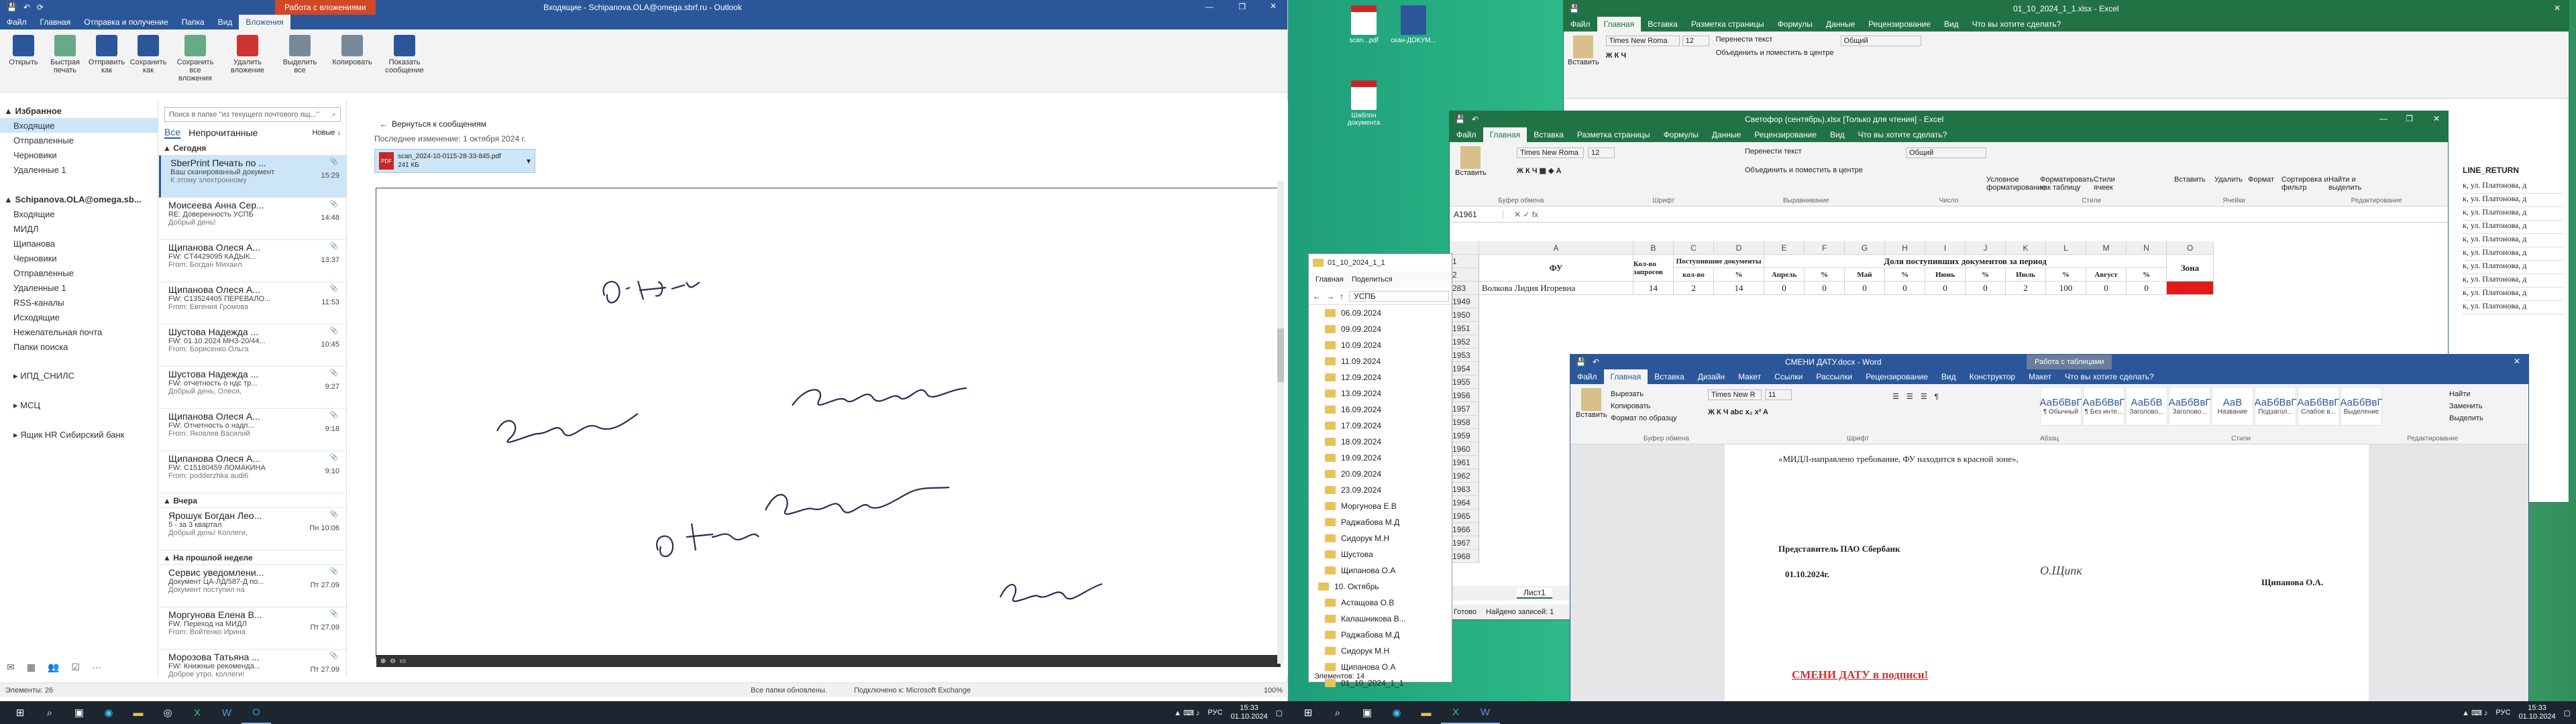 This screenshot has height=724, width=2576. I want to click on tab-3: Папка, so click(193, 22).